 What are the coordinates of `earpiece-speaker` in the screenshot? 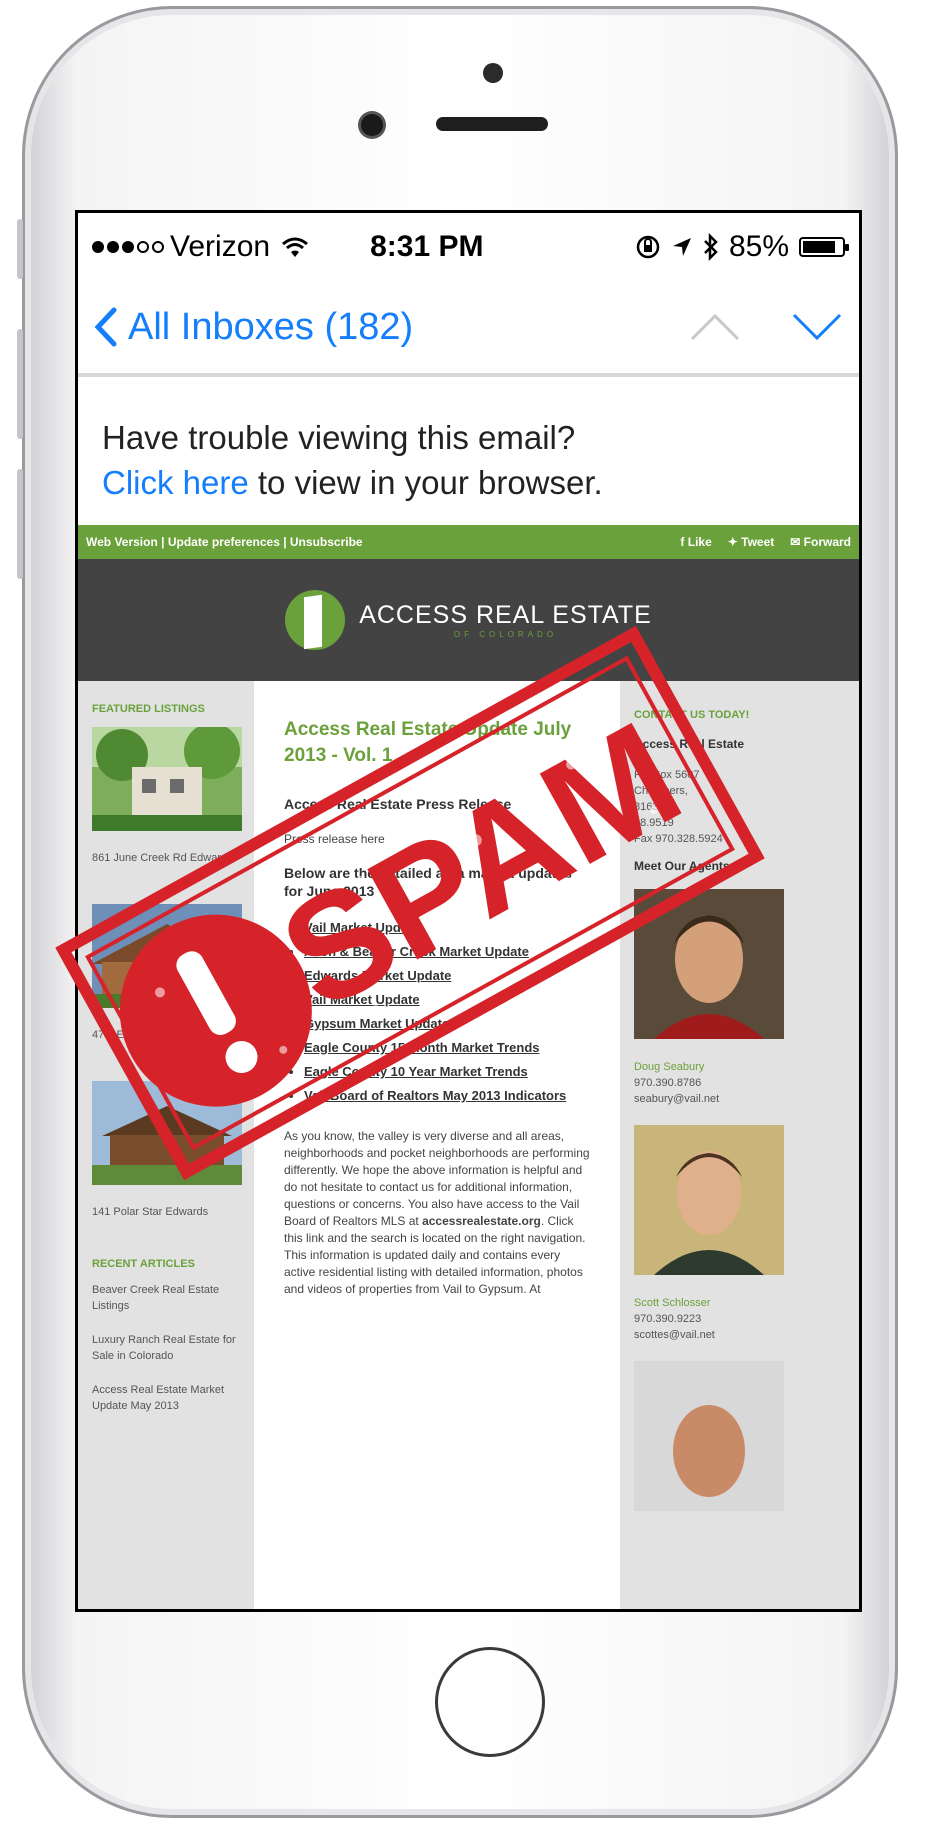 It's located at (492, 124).